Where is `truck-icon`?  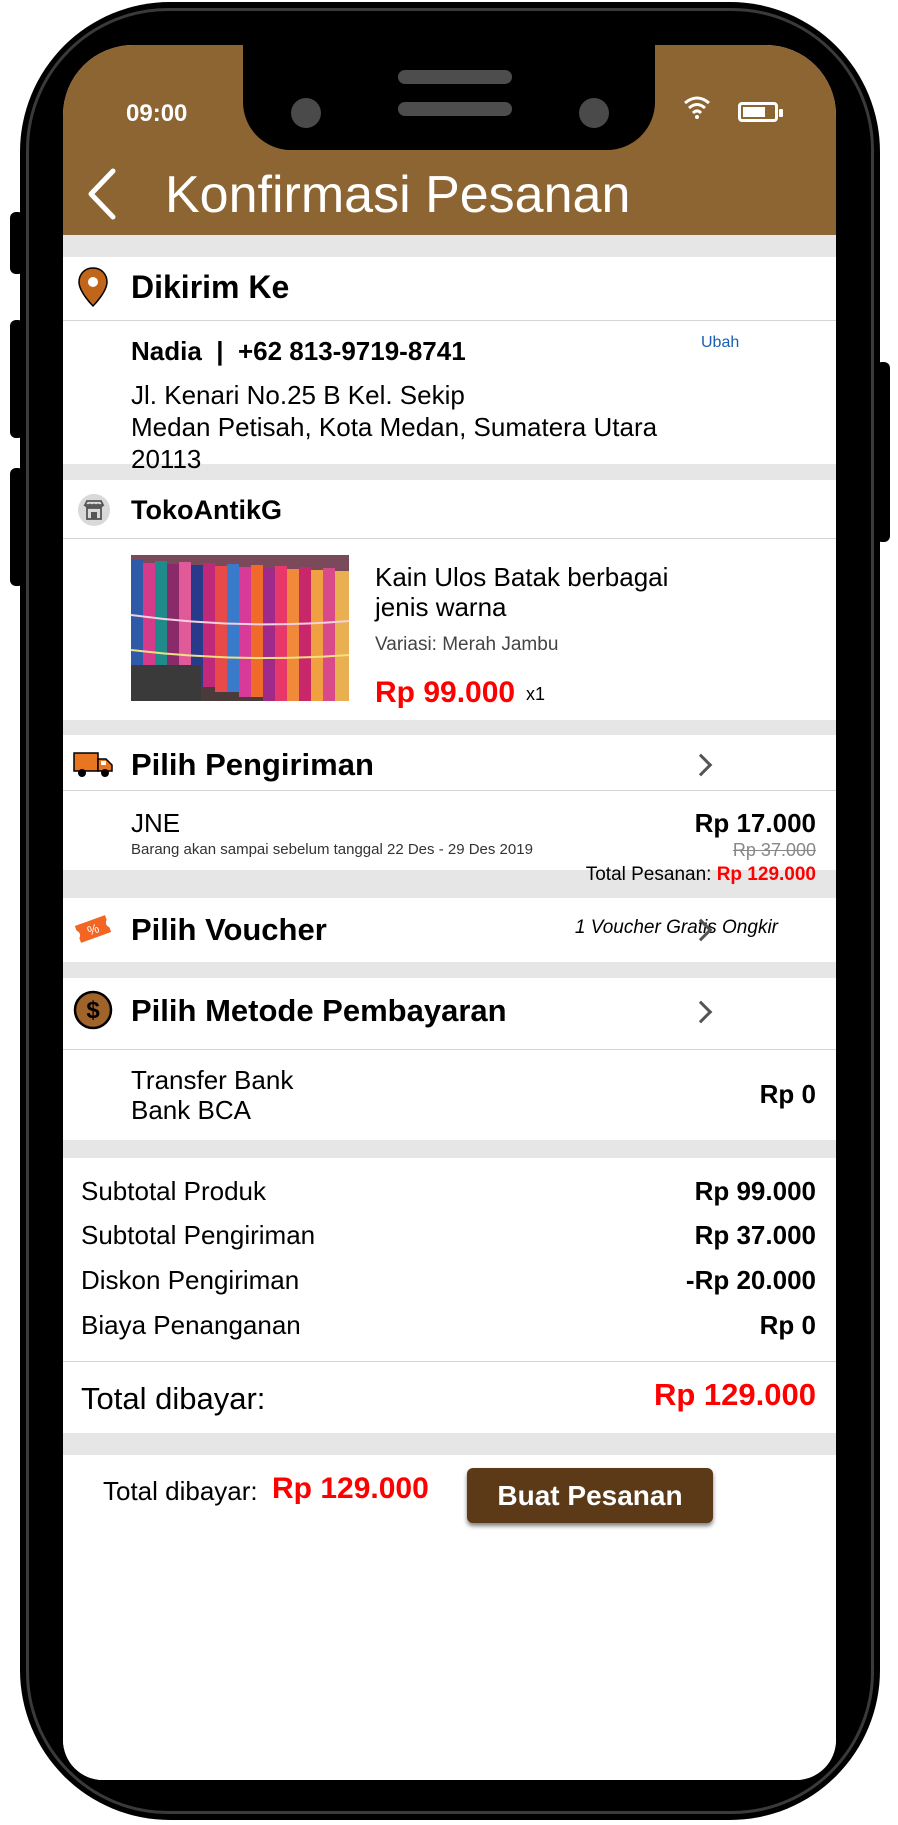 truck-icon is located at coordinates (93, 764).